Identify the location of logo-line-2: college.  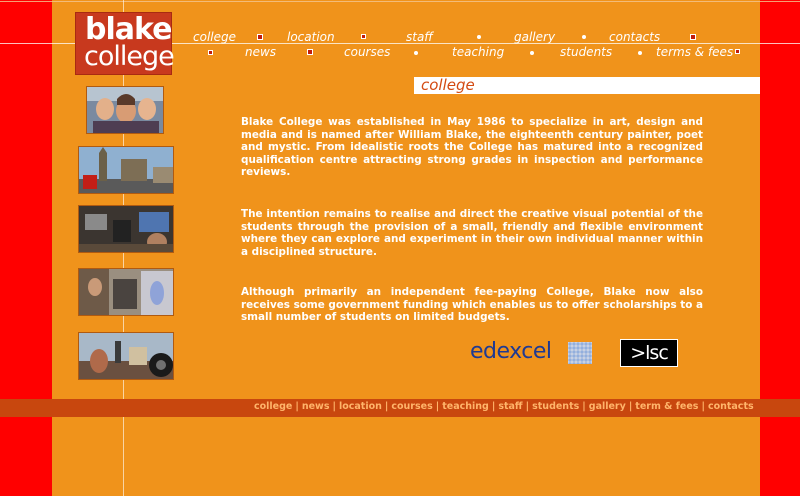
(129, 56).